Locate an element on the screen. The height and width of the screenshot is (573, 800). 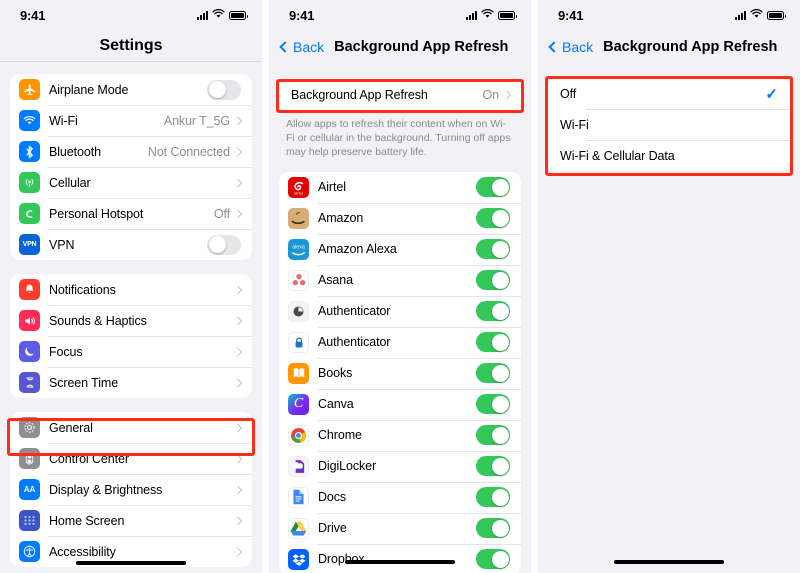
status-icons is located at coordinates (222, 15).